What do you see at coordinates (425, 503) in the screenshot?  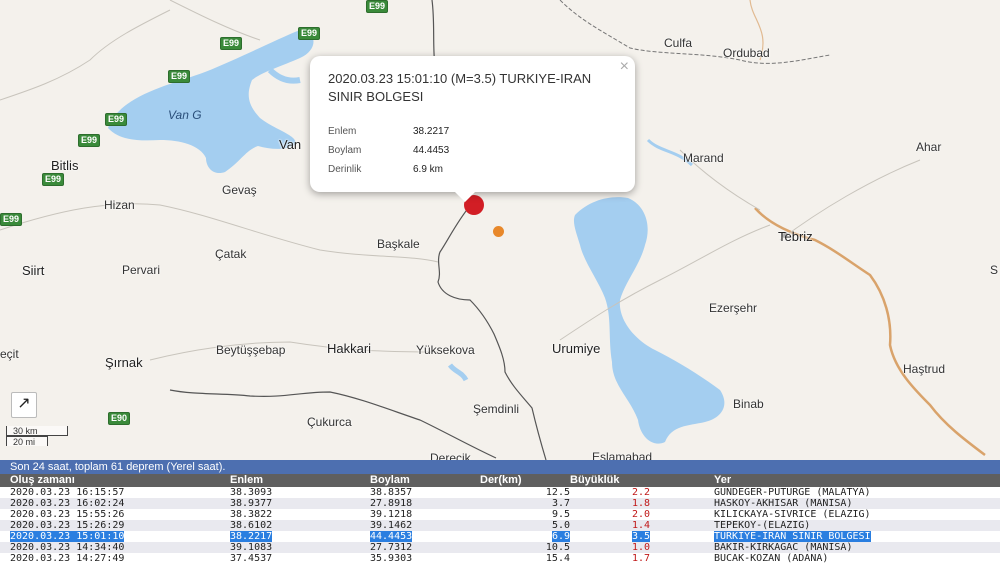 I see `cell-lon: 27.8918` at bounding box center [425, 503].